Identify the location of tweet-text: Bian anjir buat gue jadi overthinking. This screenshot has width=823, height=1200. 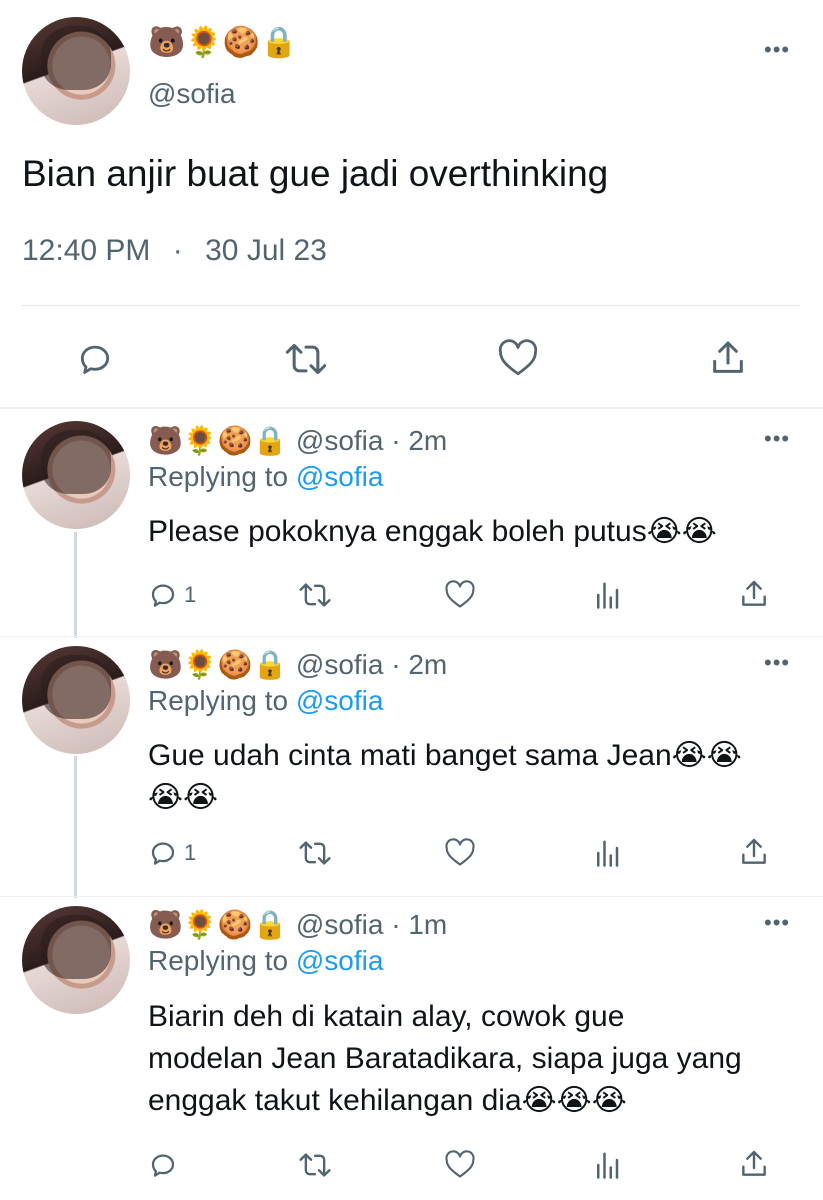
(315, 173).